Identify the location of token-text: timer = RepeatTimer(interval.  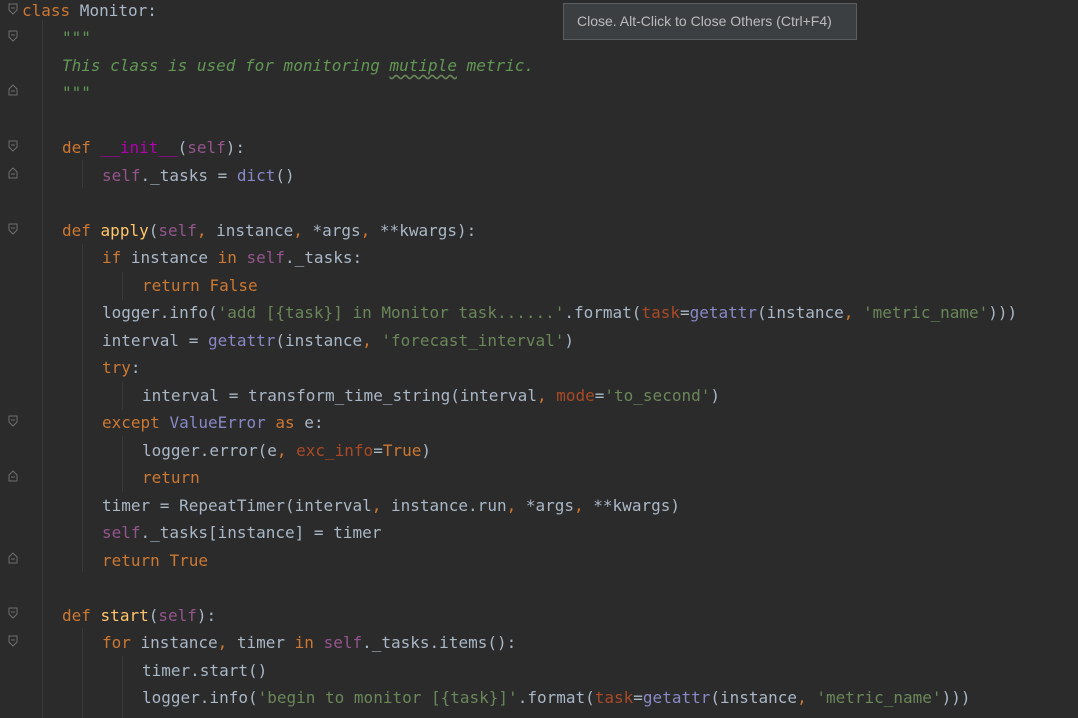
(237, 505).